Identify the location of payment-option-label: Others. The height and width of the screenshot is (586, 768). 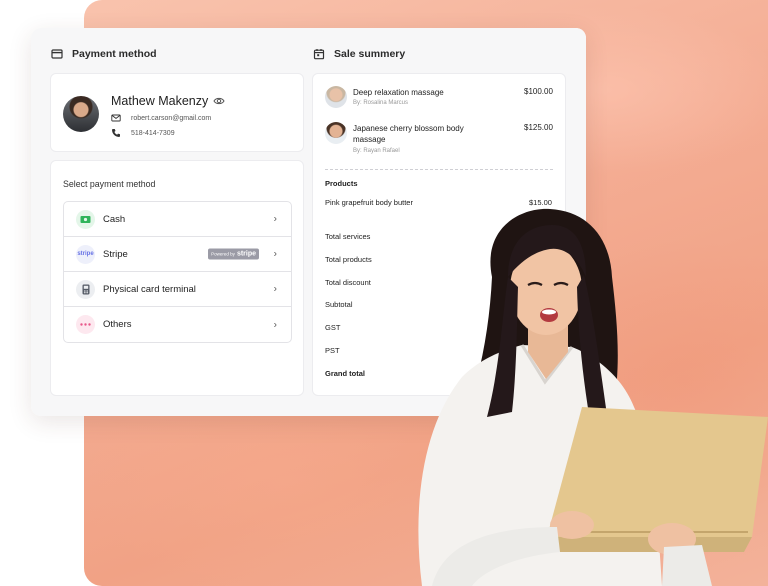
(117, 324).